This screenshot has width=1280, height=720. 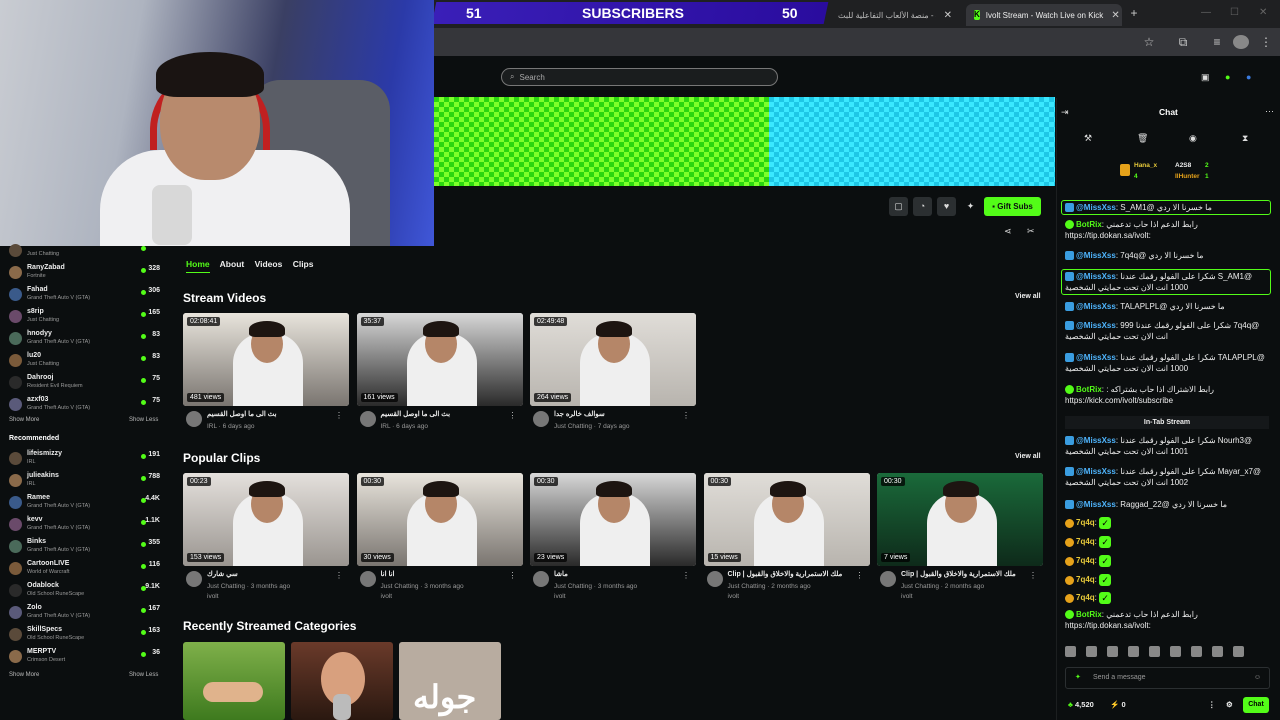 What do you see at coordinates (85, 383) in the screenshot?
I see `sidebar-channel-item: Dahrooj Resident Evil Requiem 75` at bounding box center [85, 383].